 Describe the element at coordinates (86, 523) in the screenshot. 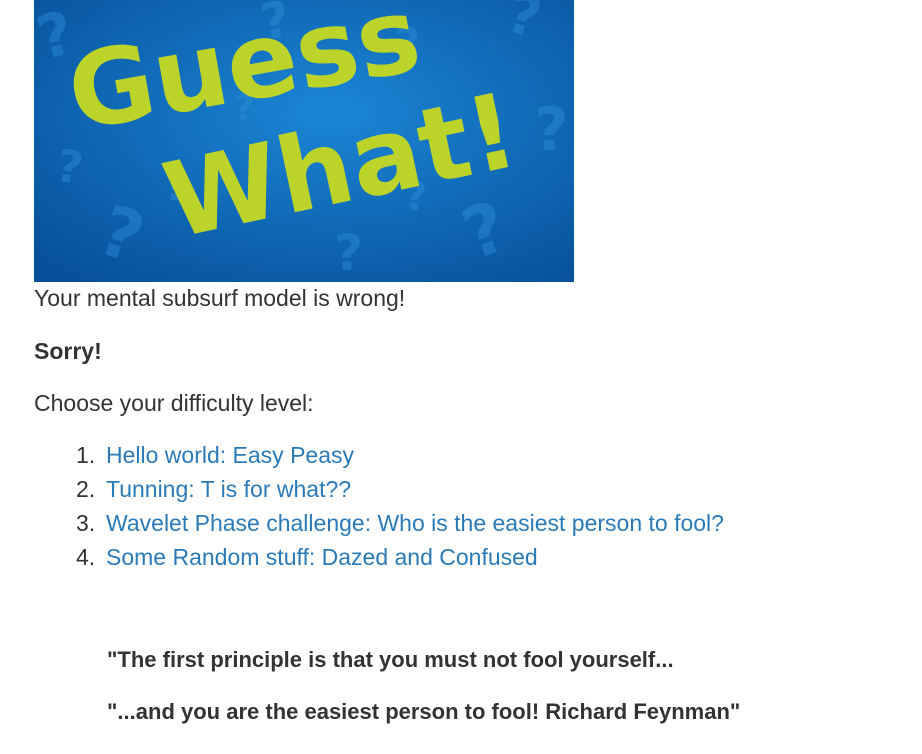

I see `list-number: 3.` at that location.